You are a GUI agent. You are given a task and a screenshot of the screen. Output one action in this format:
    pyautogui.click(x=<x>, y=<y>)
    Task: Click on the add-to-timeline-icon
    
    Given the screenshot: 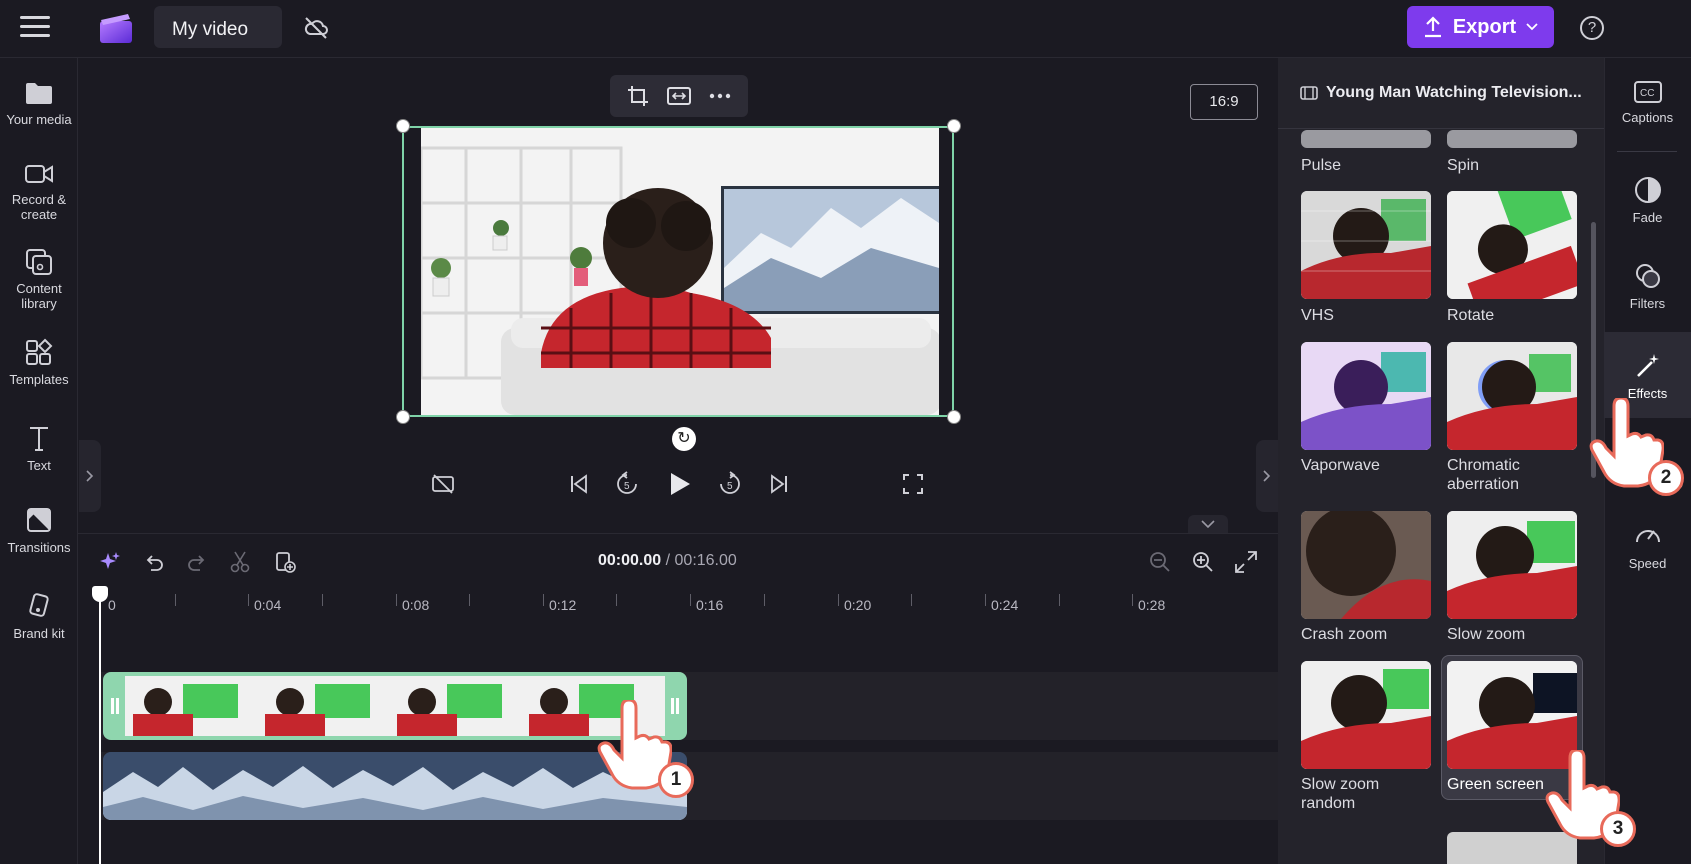 What is the action you would take?
    pyautogui.click(x=285, y=562)
    